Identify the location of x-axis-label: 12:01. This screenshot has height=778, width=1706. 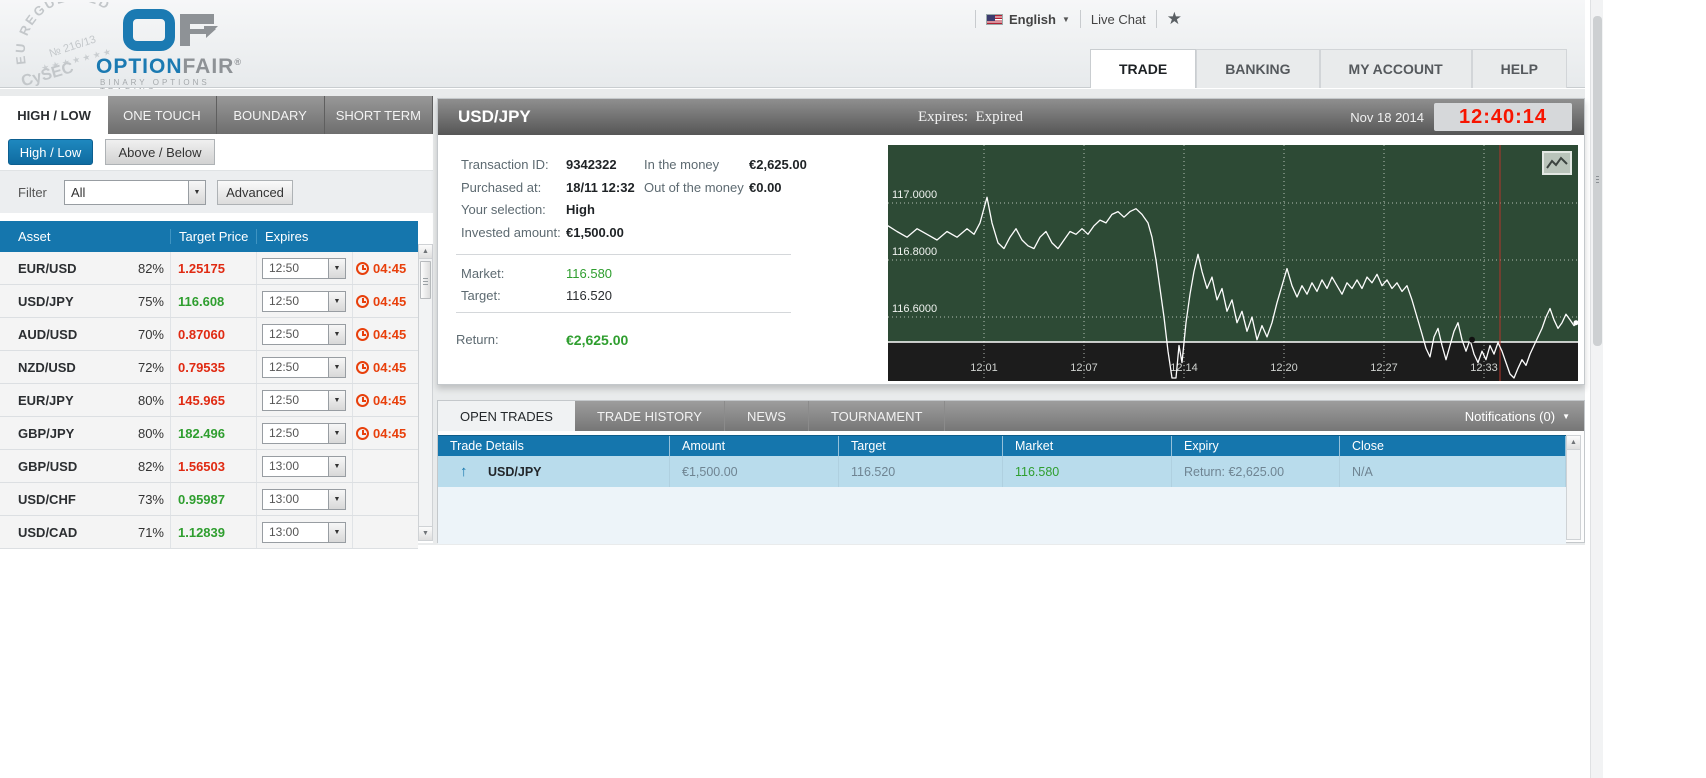
(984, 368).